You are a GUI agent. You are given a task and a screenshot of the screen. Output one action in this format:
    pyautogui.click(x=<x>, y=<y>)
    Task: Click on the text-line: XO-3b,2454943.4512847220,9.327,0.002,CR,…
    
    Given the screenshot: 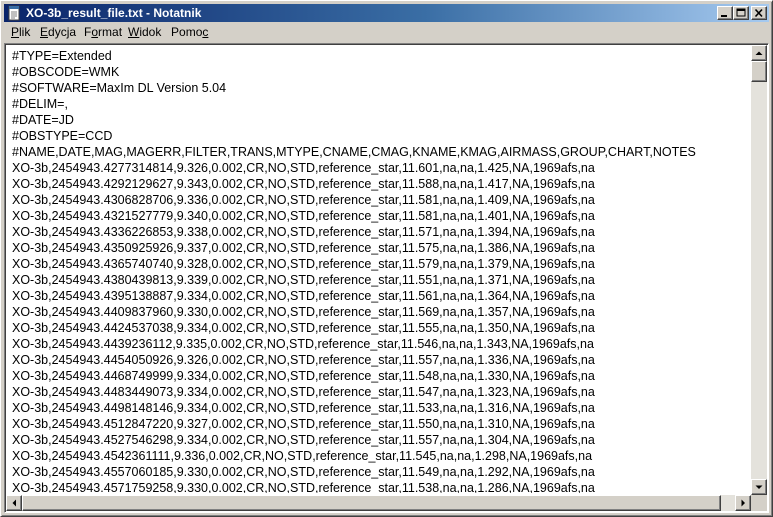 What is the action you would take?
    pyautogui.click(x=381, y=424)
    